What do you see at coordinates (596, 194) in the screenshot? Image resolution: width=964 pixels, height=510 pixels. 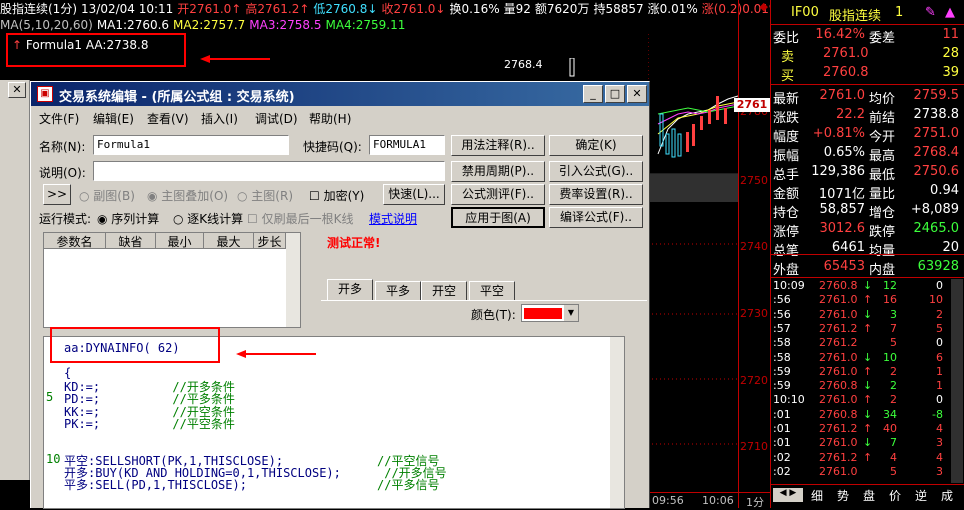 I see `fee-settings-button: 费率设置(R)..` at bounding box center [596, 194].